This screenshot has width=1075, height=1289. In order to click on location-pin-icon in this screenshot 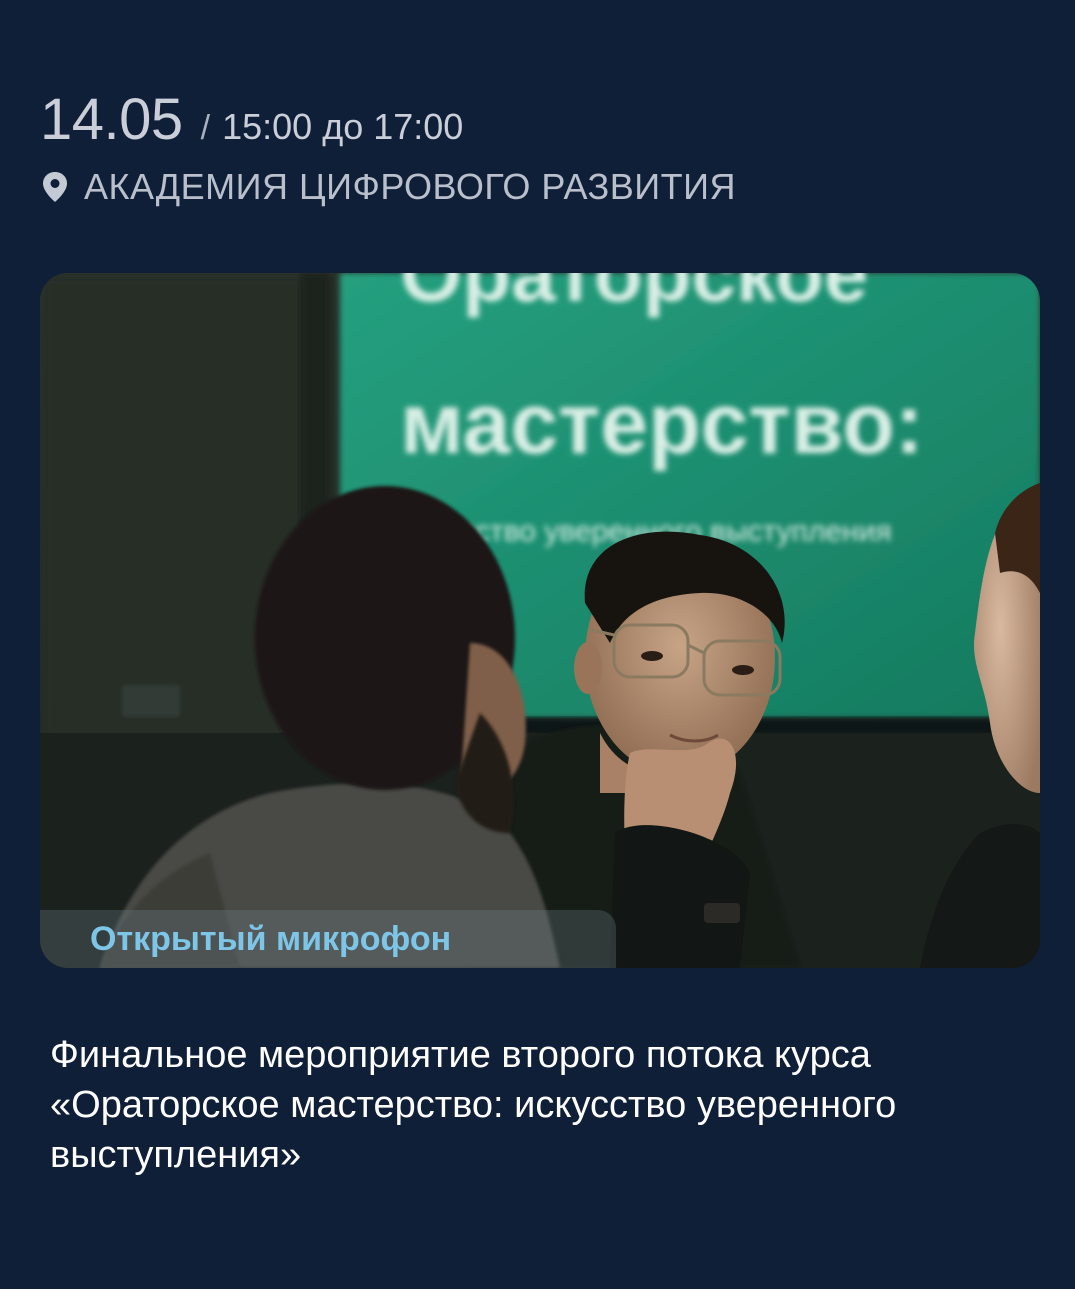, I will do `click(55, 187)`.